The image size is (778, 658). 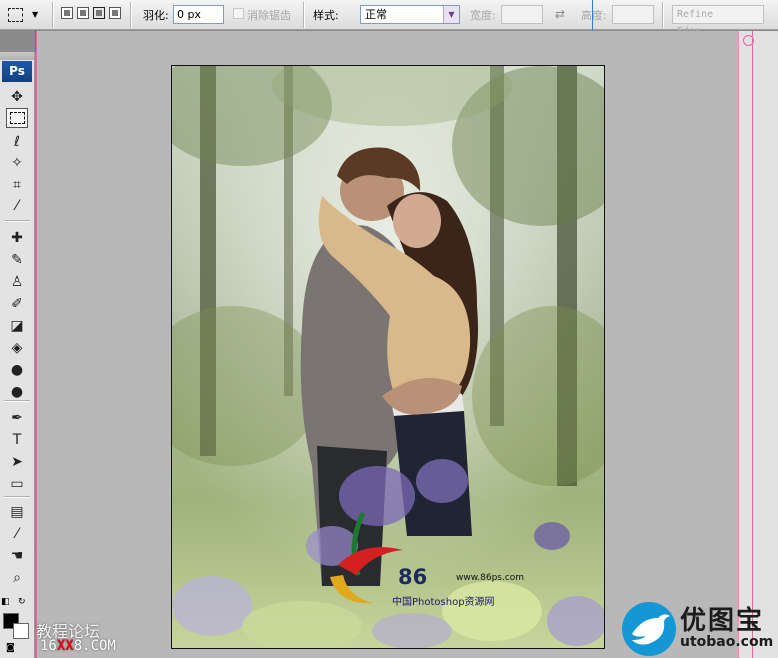 What do you see at coordinates (17, 56) in the screenshot?
I see `panel-grip` at bounding box center [17, 56].